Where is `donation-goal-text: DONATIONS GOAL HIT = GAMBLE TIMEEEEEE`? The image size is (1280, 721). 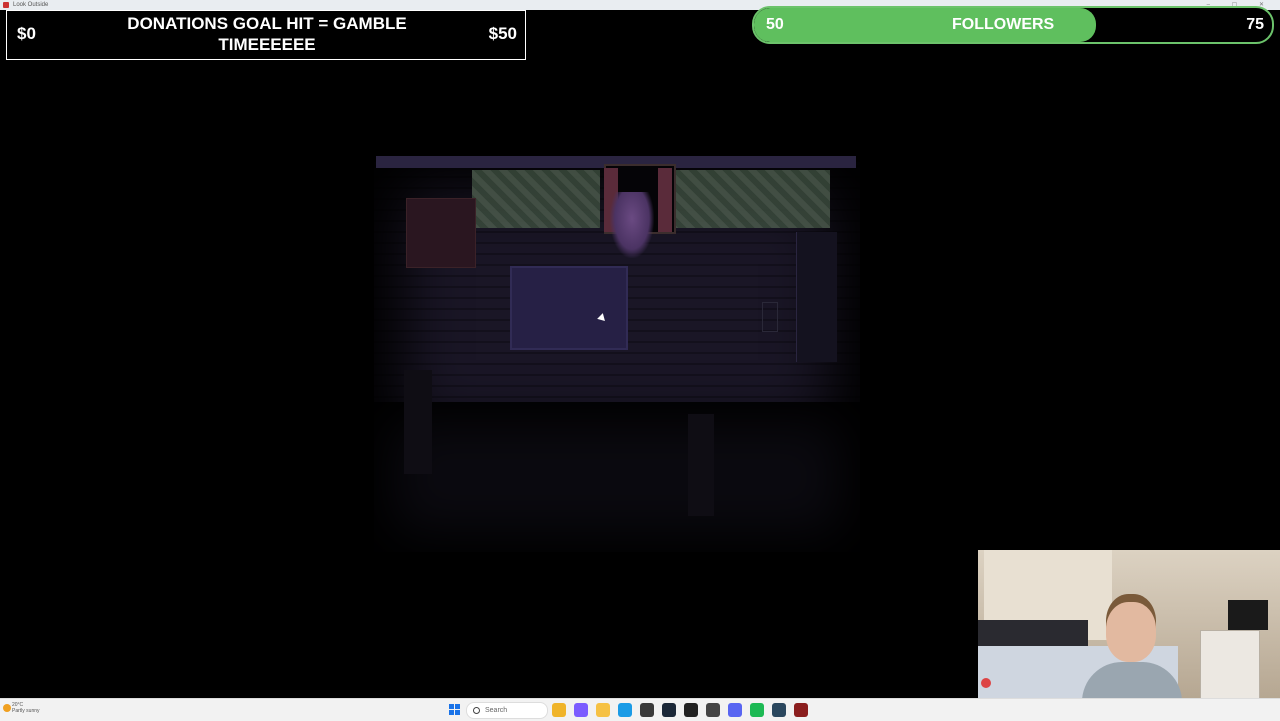 donation-goal-text: DONATIONS GOAL HIT = GAMBLE TIMEEEEEE is located at coordinates (267, 34).